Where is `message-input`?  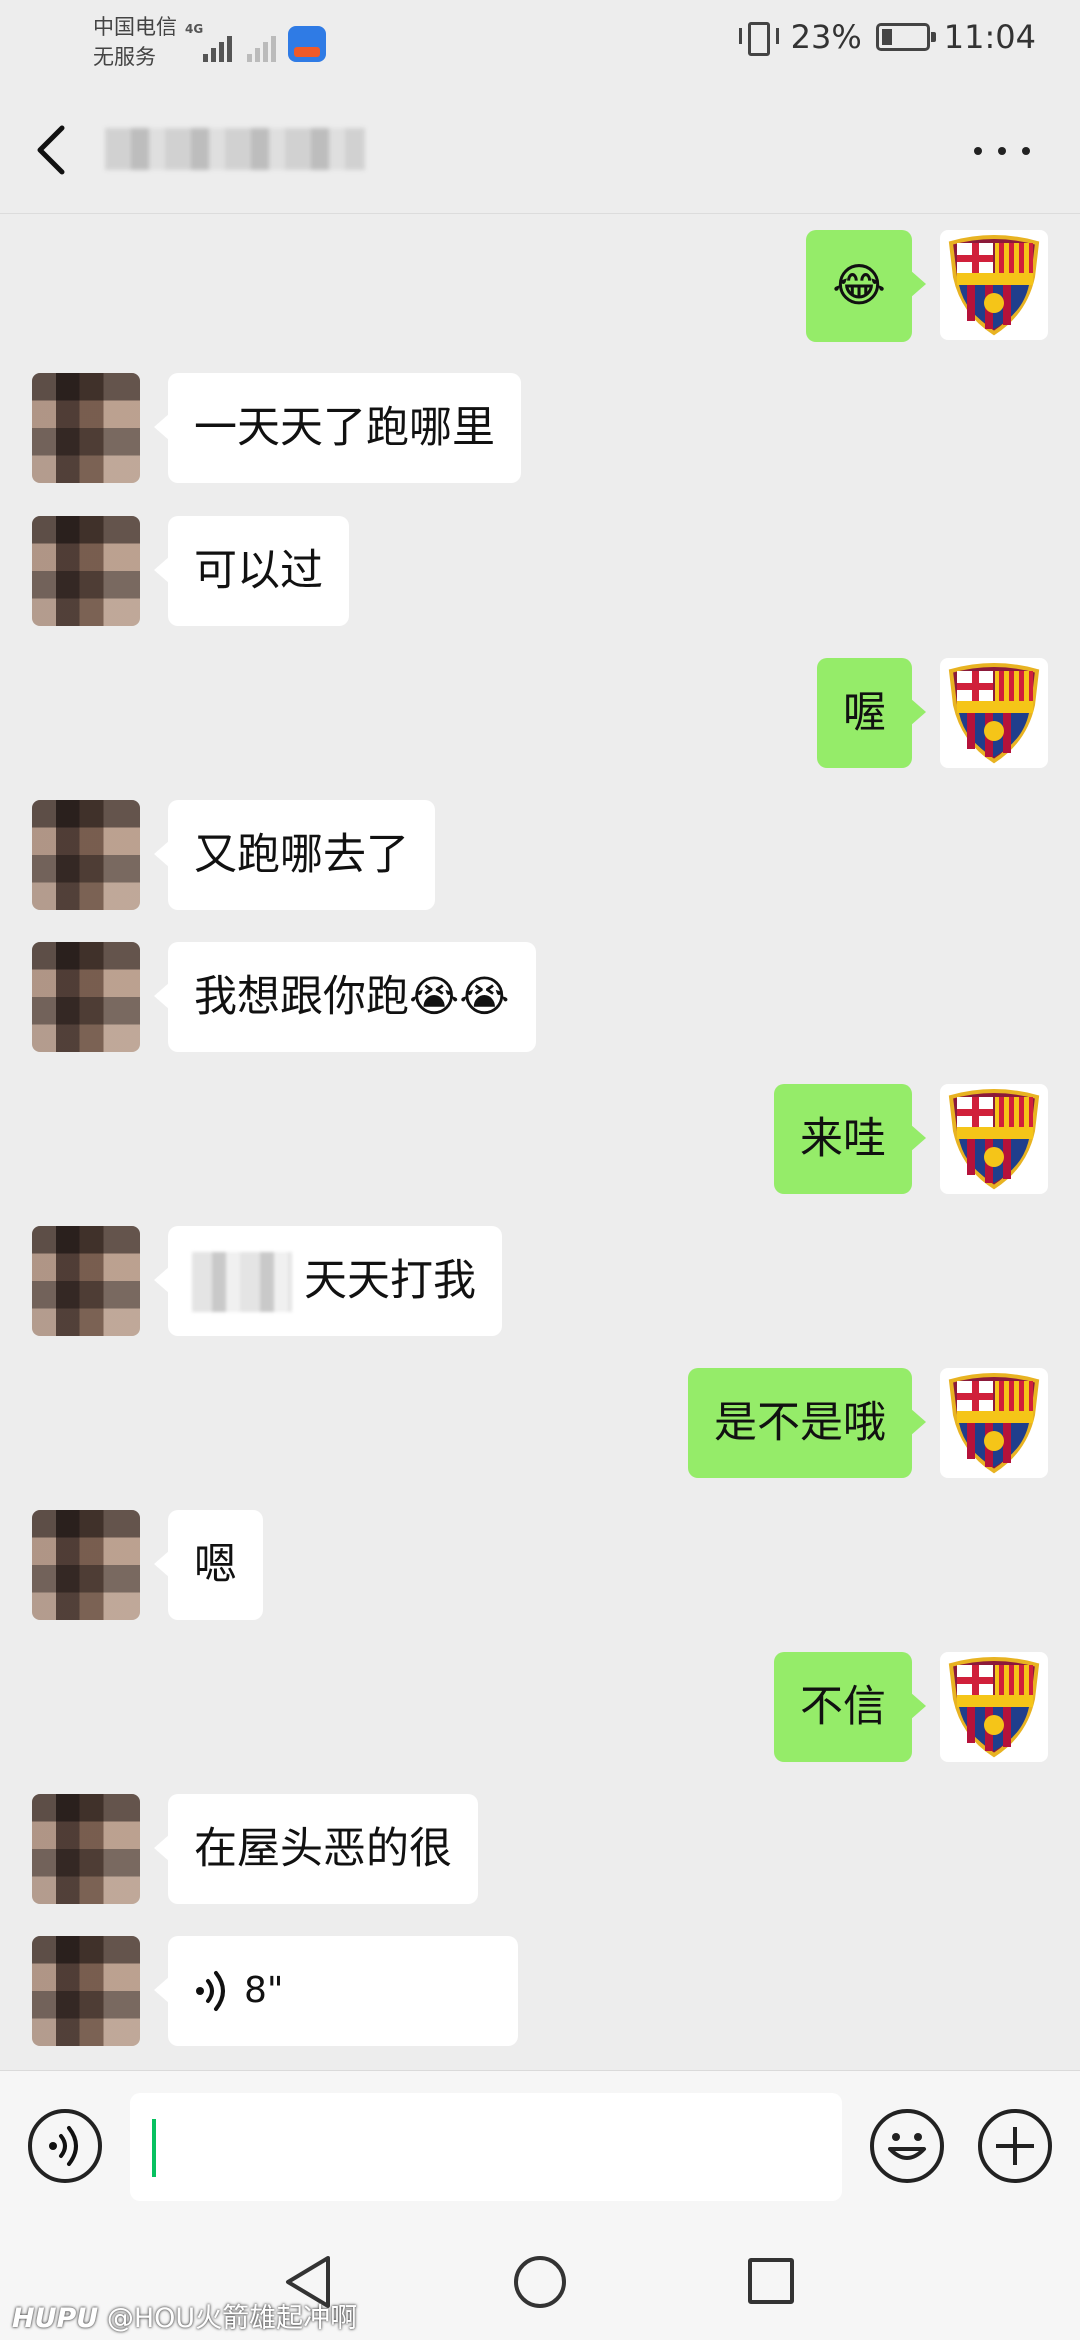
message-input is located at coordinates (486, 2147).